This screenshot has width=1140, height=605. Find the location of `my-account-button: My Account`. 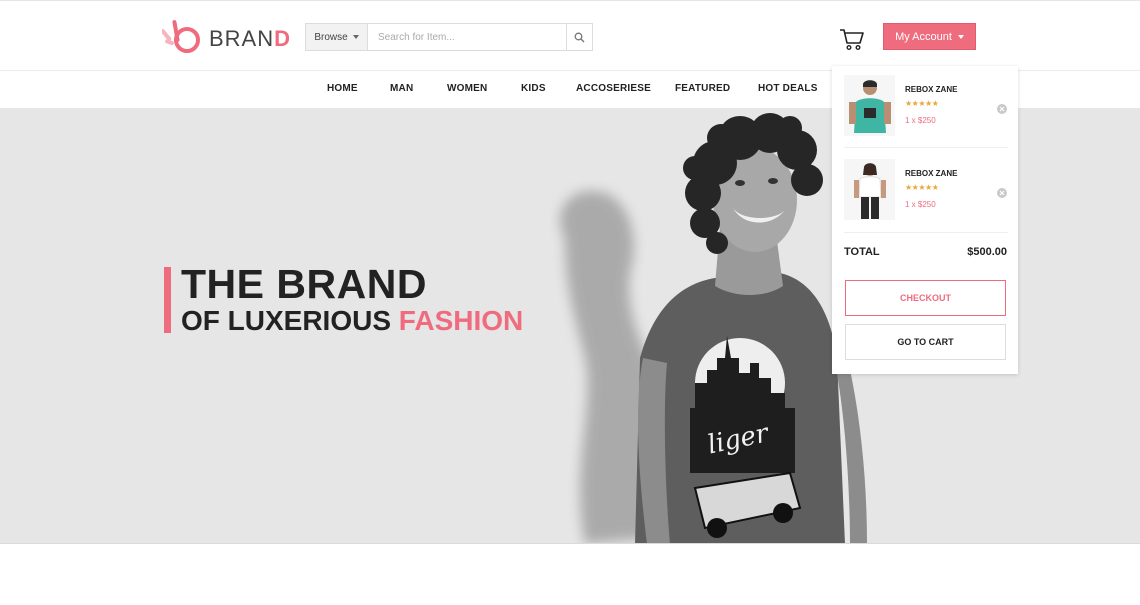

my-account-button: My Account is located at coordinates (929, 36).